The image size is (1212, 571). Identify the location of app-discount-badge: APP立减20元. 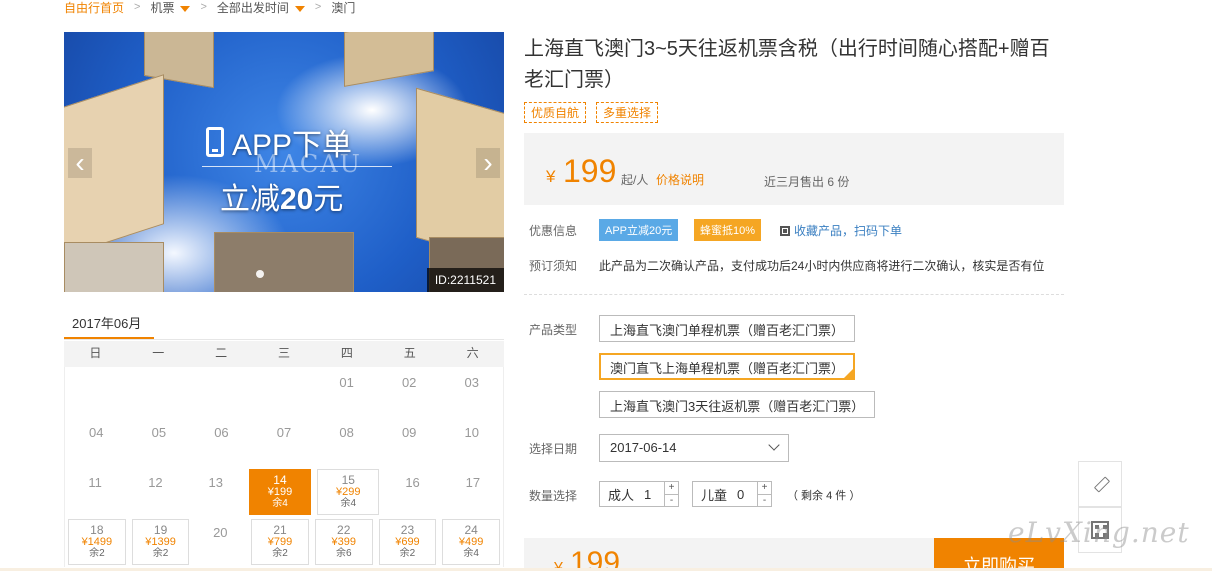
(639, 230).